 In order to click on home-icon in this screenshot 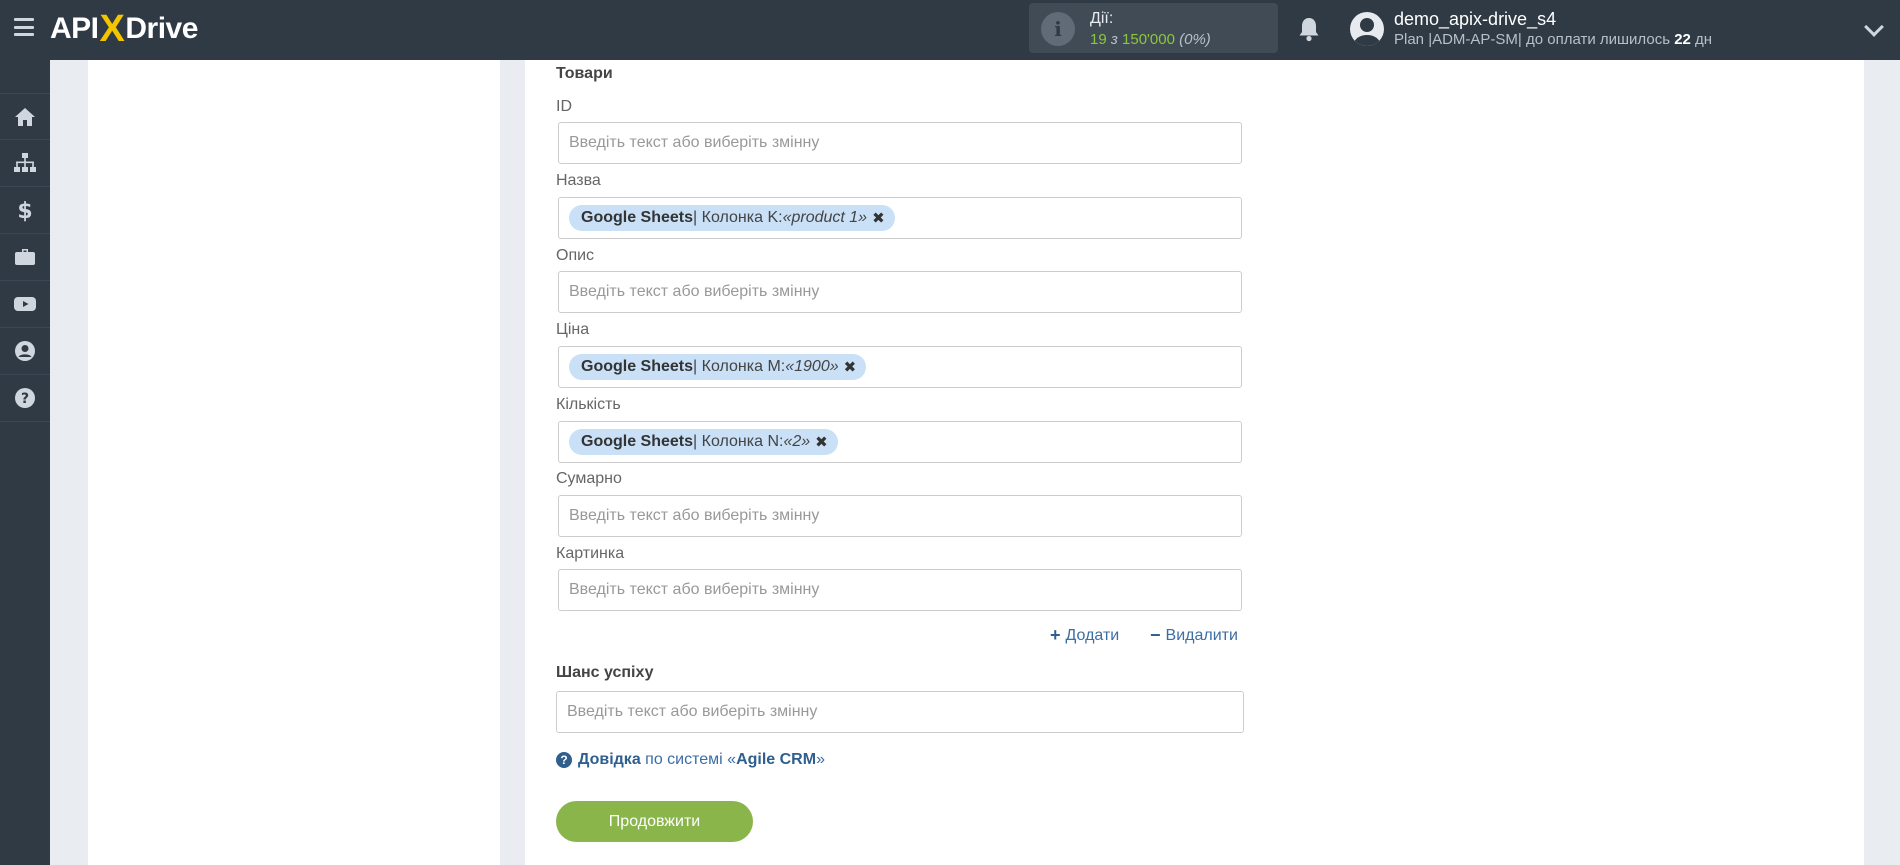, I will do `click(25, 116)`.